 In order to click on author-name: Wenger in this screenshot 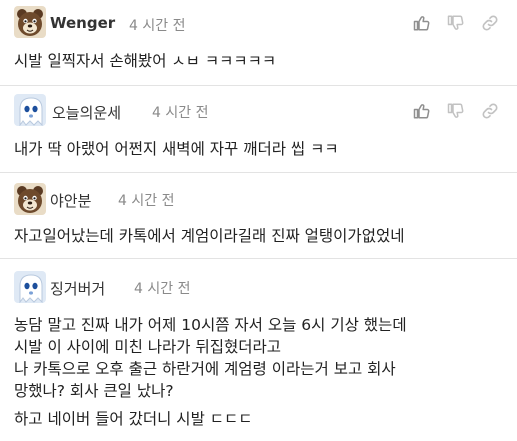, I will do `click(82, 23)`.